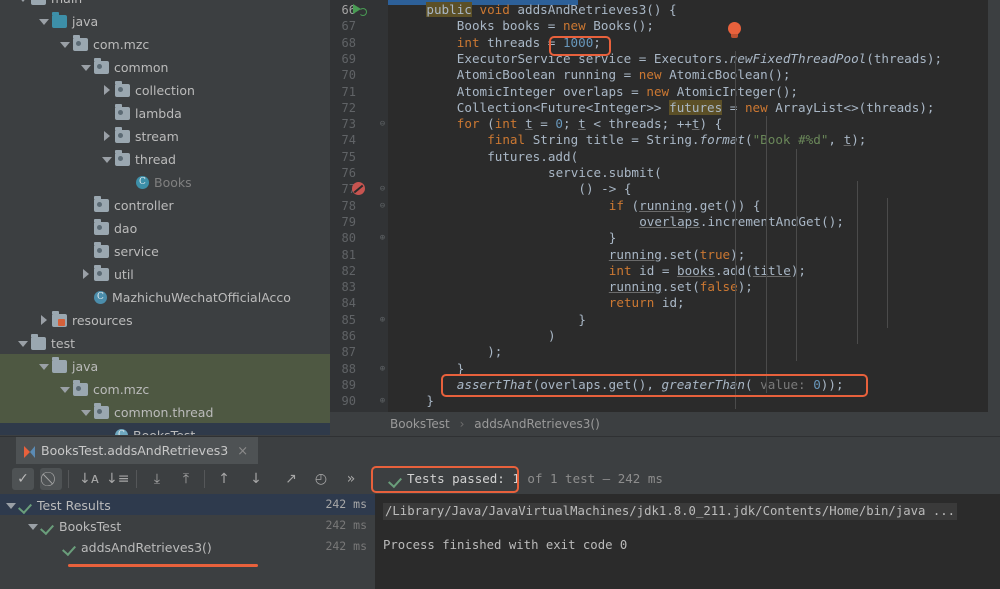  What do you see at coordinates (23, 479) in the screenshot?
I see `show-passed-toggle: ✓` at bounding box center [23, 479].